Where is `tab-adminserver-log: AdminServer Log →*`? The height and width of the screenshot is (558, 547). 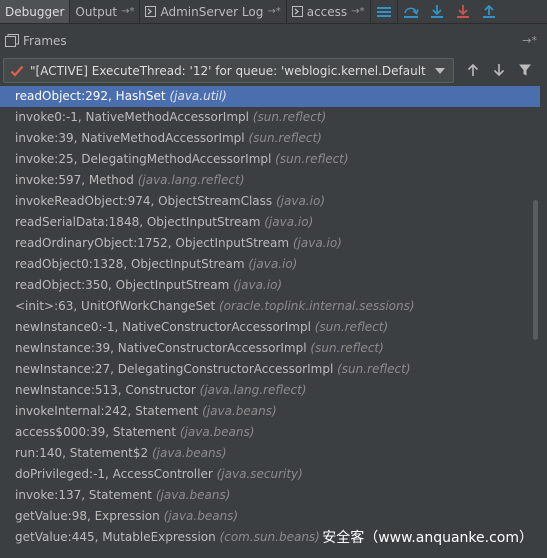
tab-adminserver-log: AdminServer Log →* is located at coordinates (212, 11).